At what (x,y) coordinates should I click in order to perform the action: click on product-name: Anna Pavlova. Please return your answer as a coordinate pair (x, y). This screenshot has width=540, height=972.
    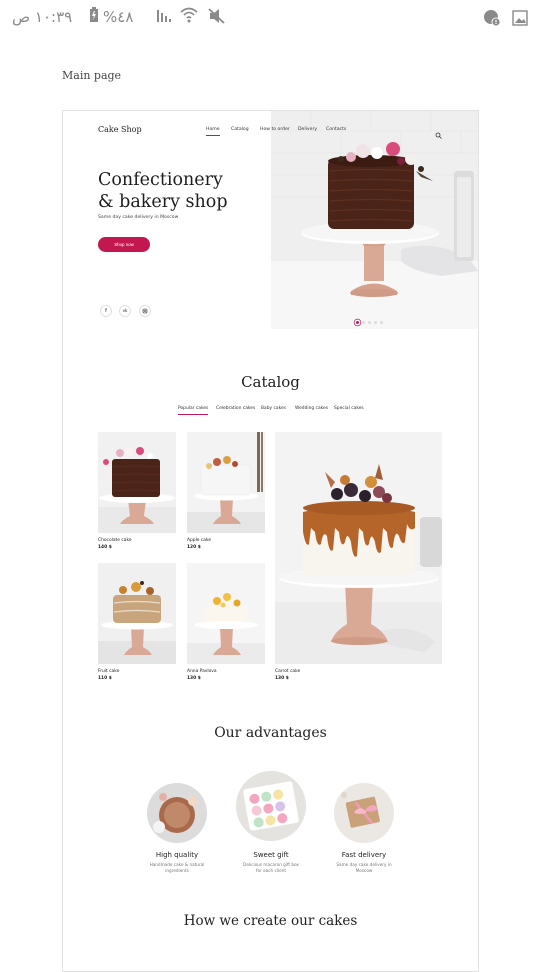
    Looking at the image, I should click on (202, 671).